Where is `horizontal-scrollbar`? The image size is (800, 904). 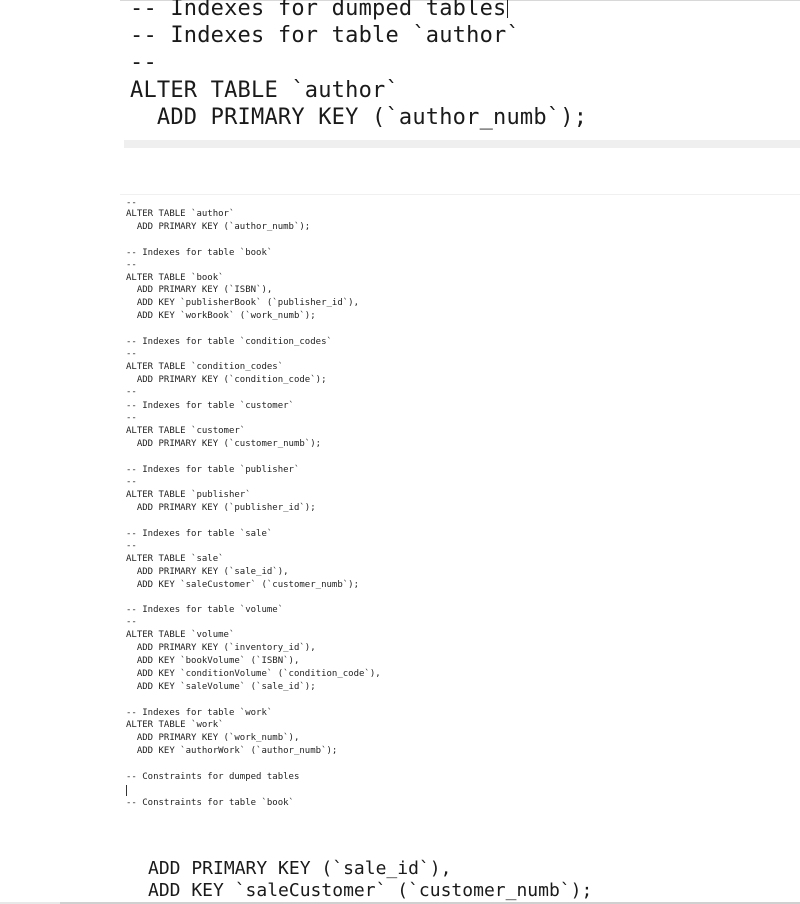 horizontal-scrollbar is located at coordinates (462, 144).